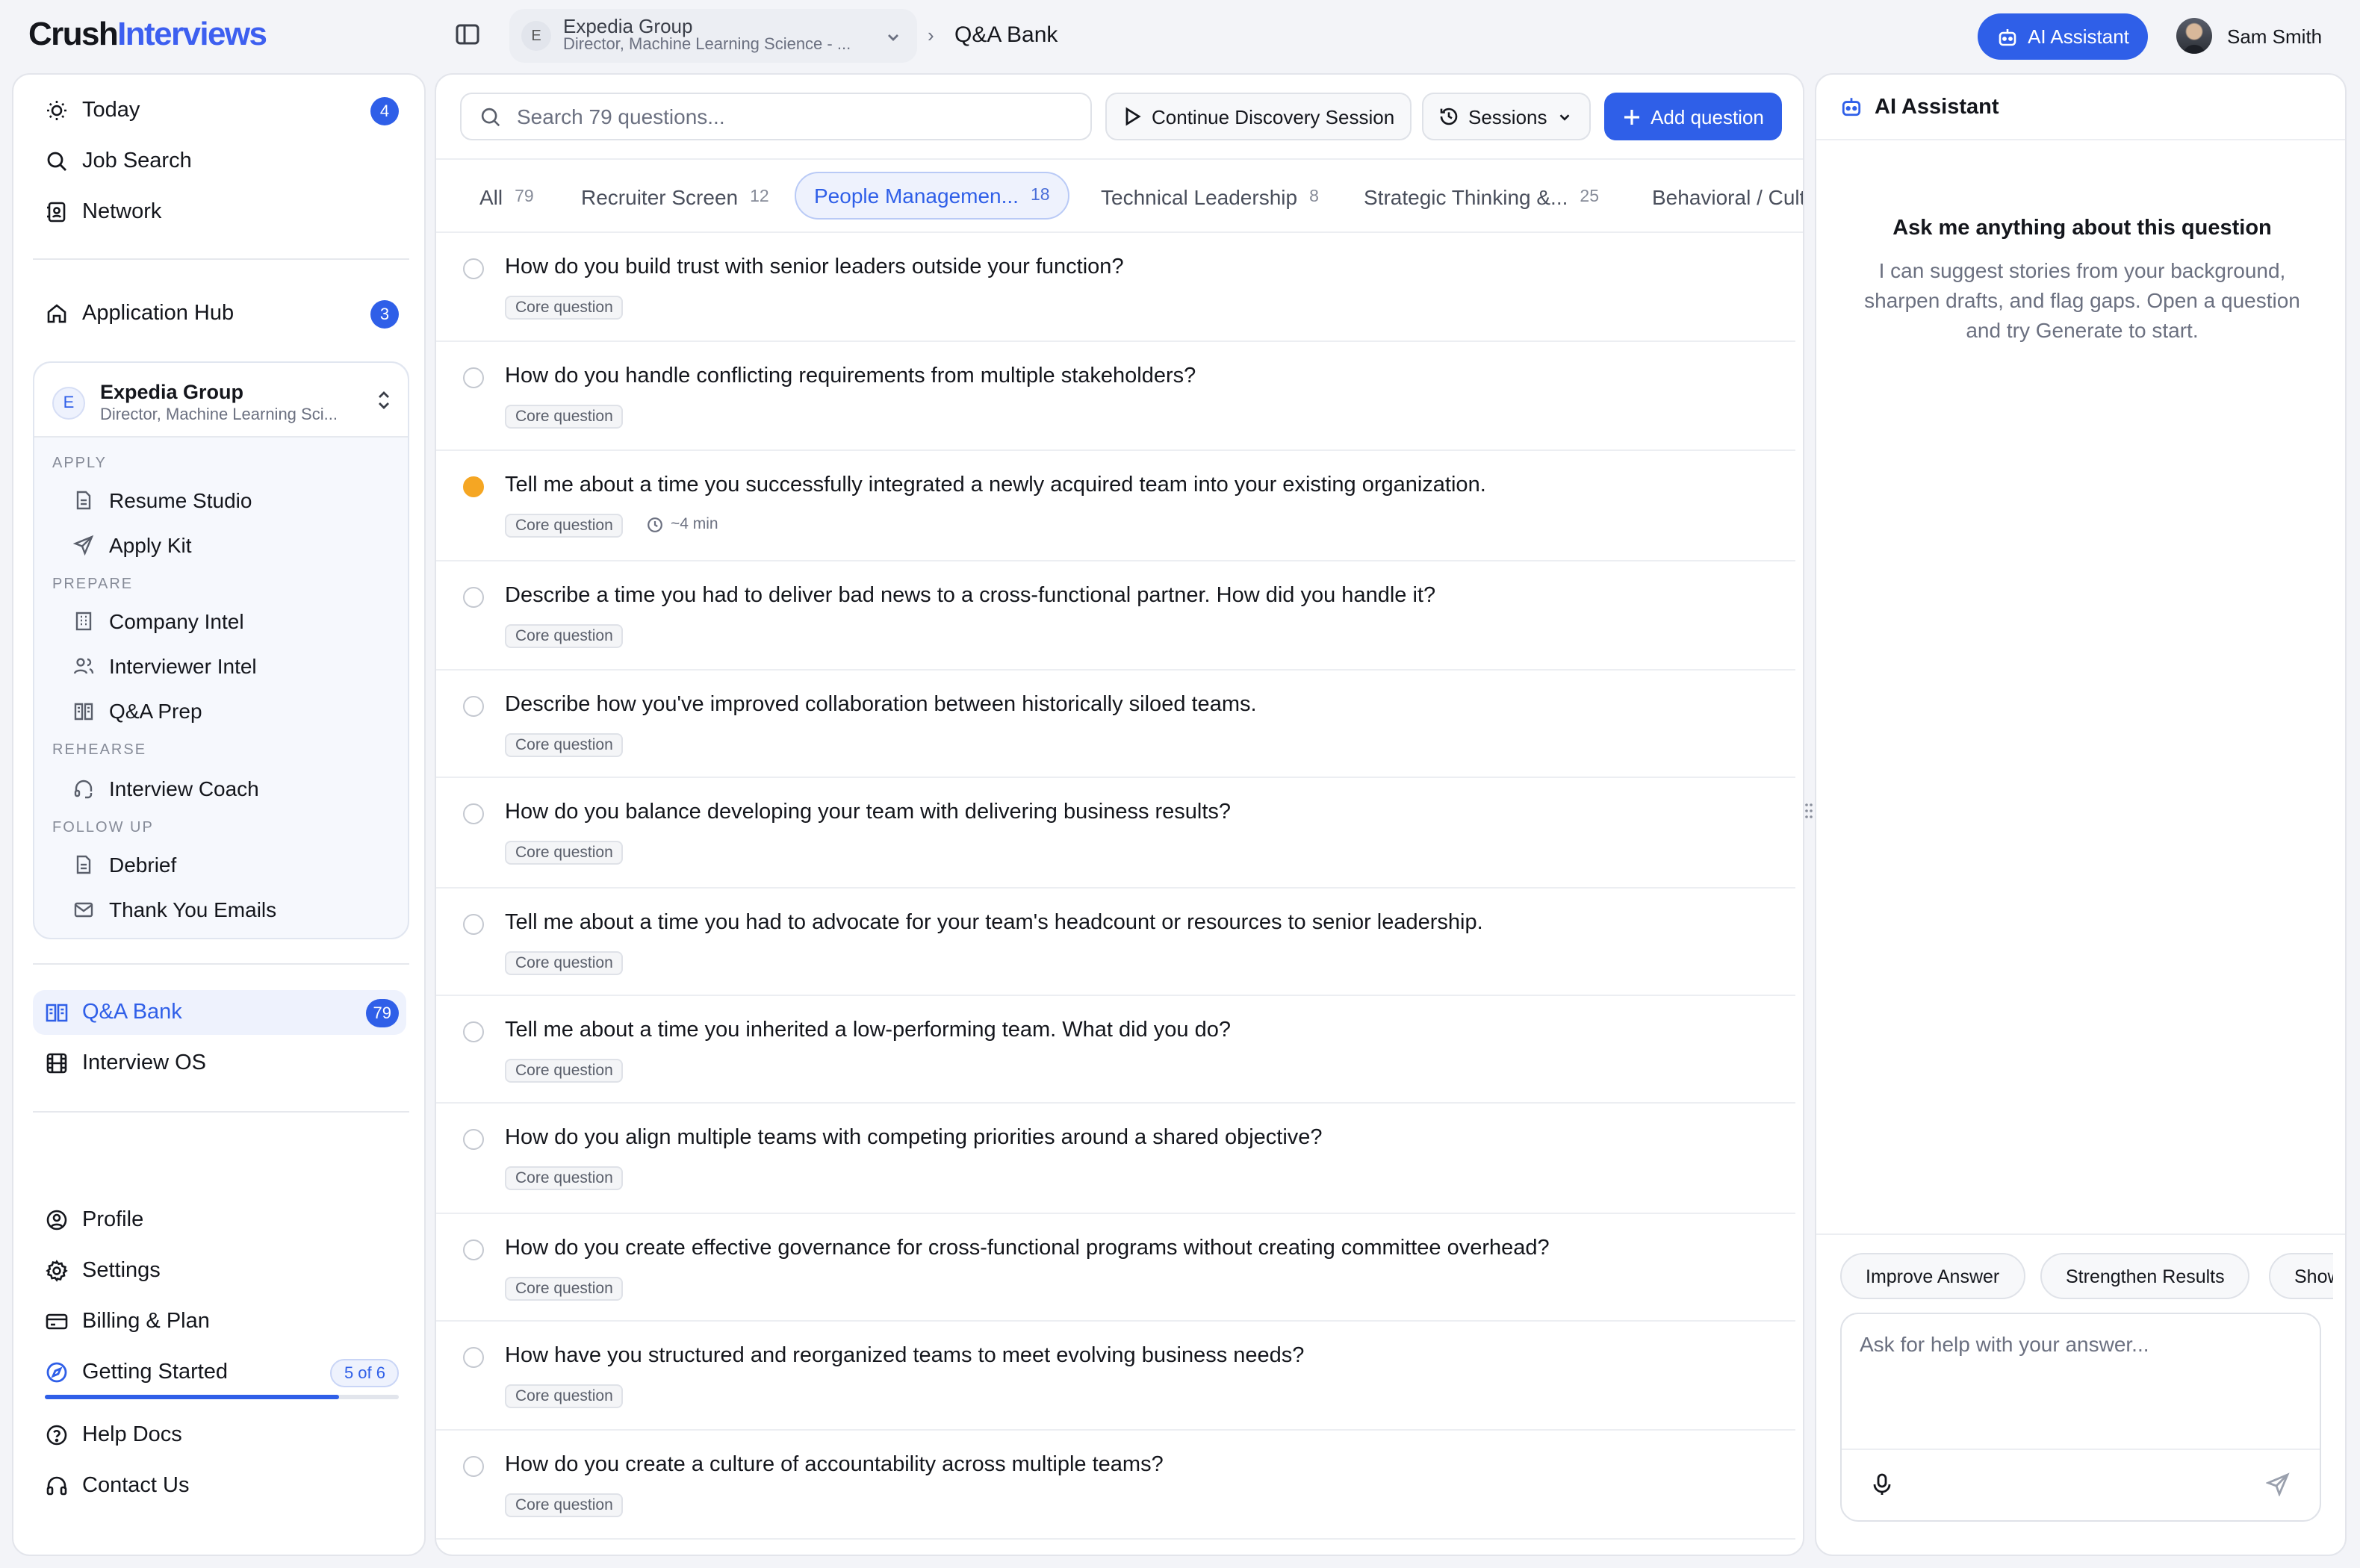 The height and width of the screenshot is (1568, 2360). What do you see at coordinates (473, 486) in the screenshot?
I see `active-status-dot-icon` at bounding box center [473, 486].